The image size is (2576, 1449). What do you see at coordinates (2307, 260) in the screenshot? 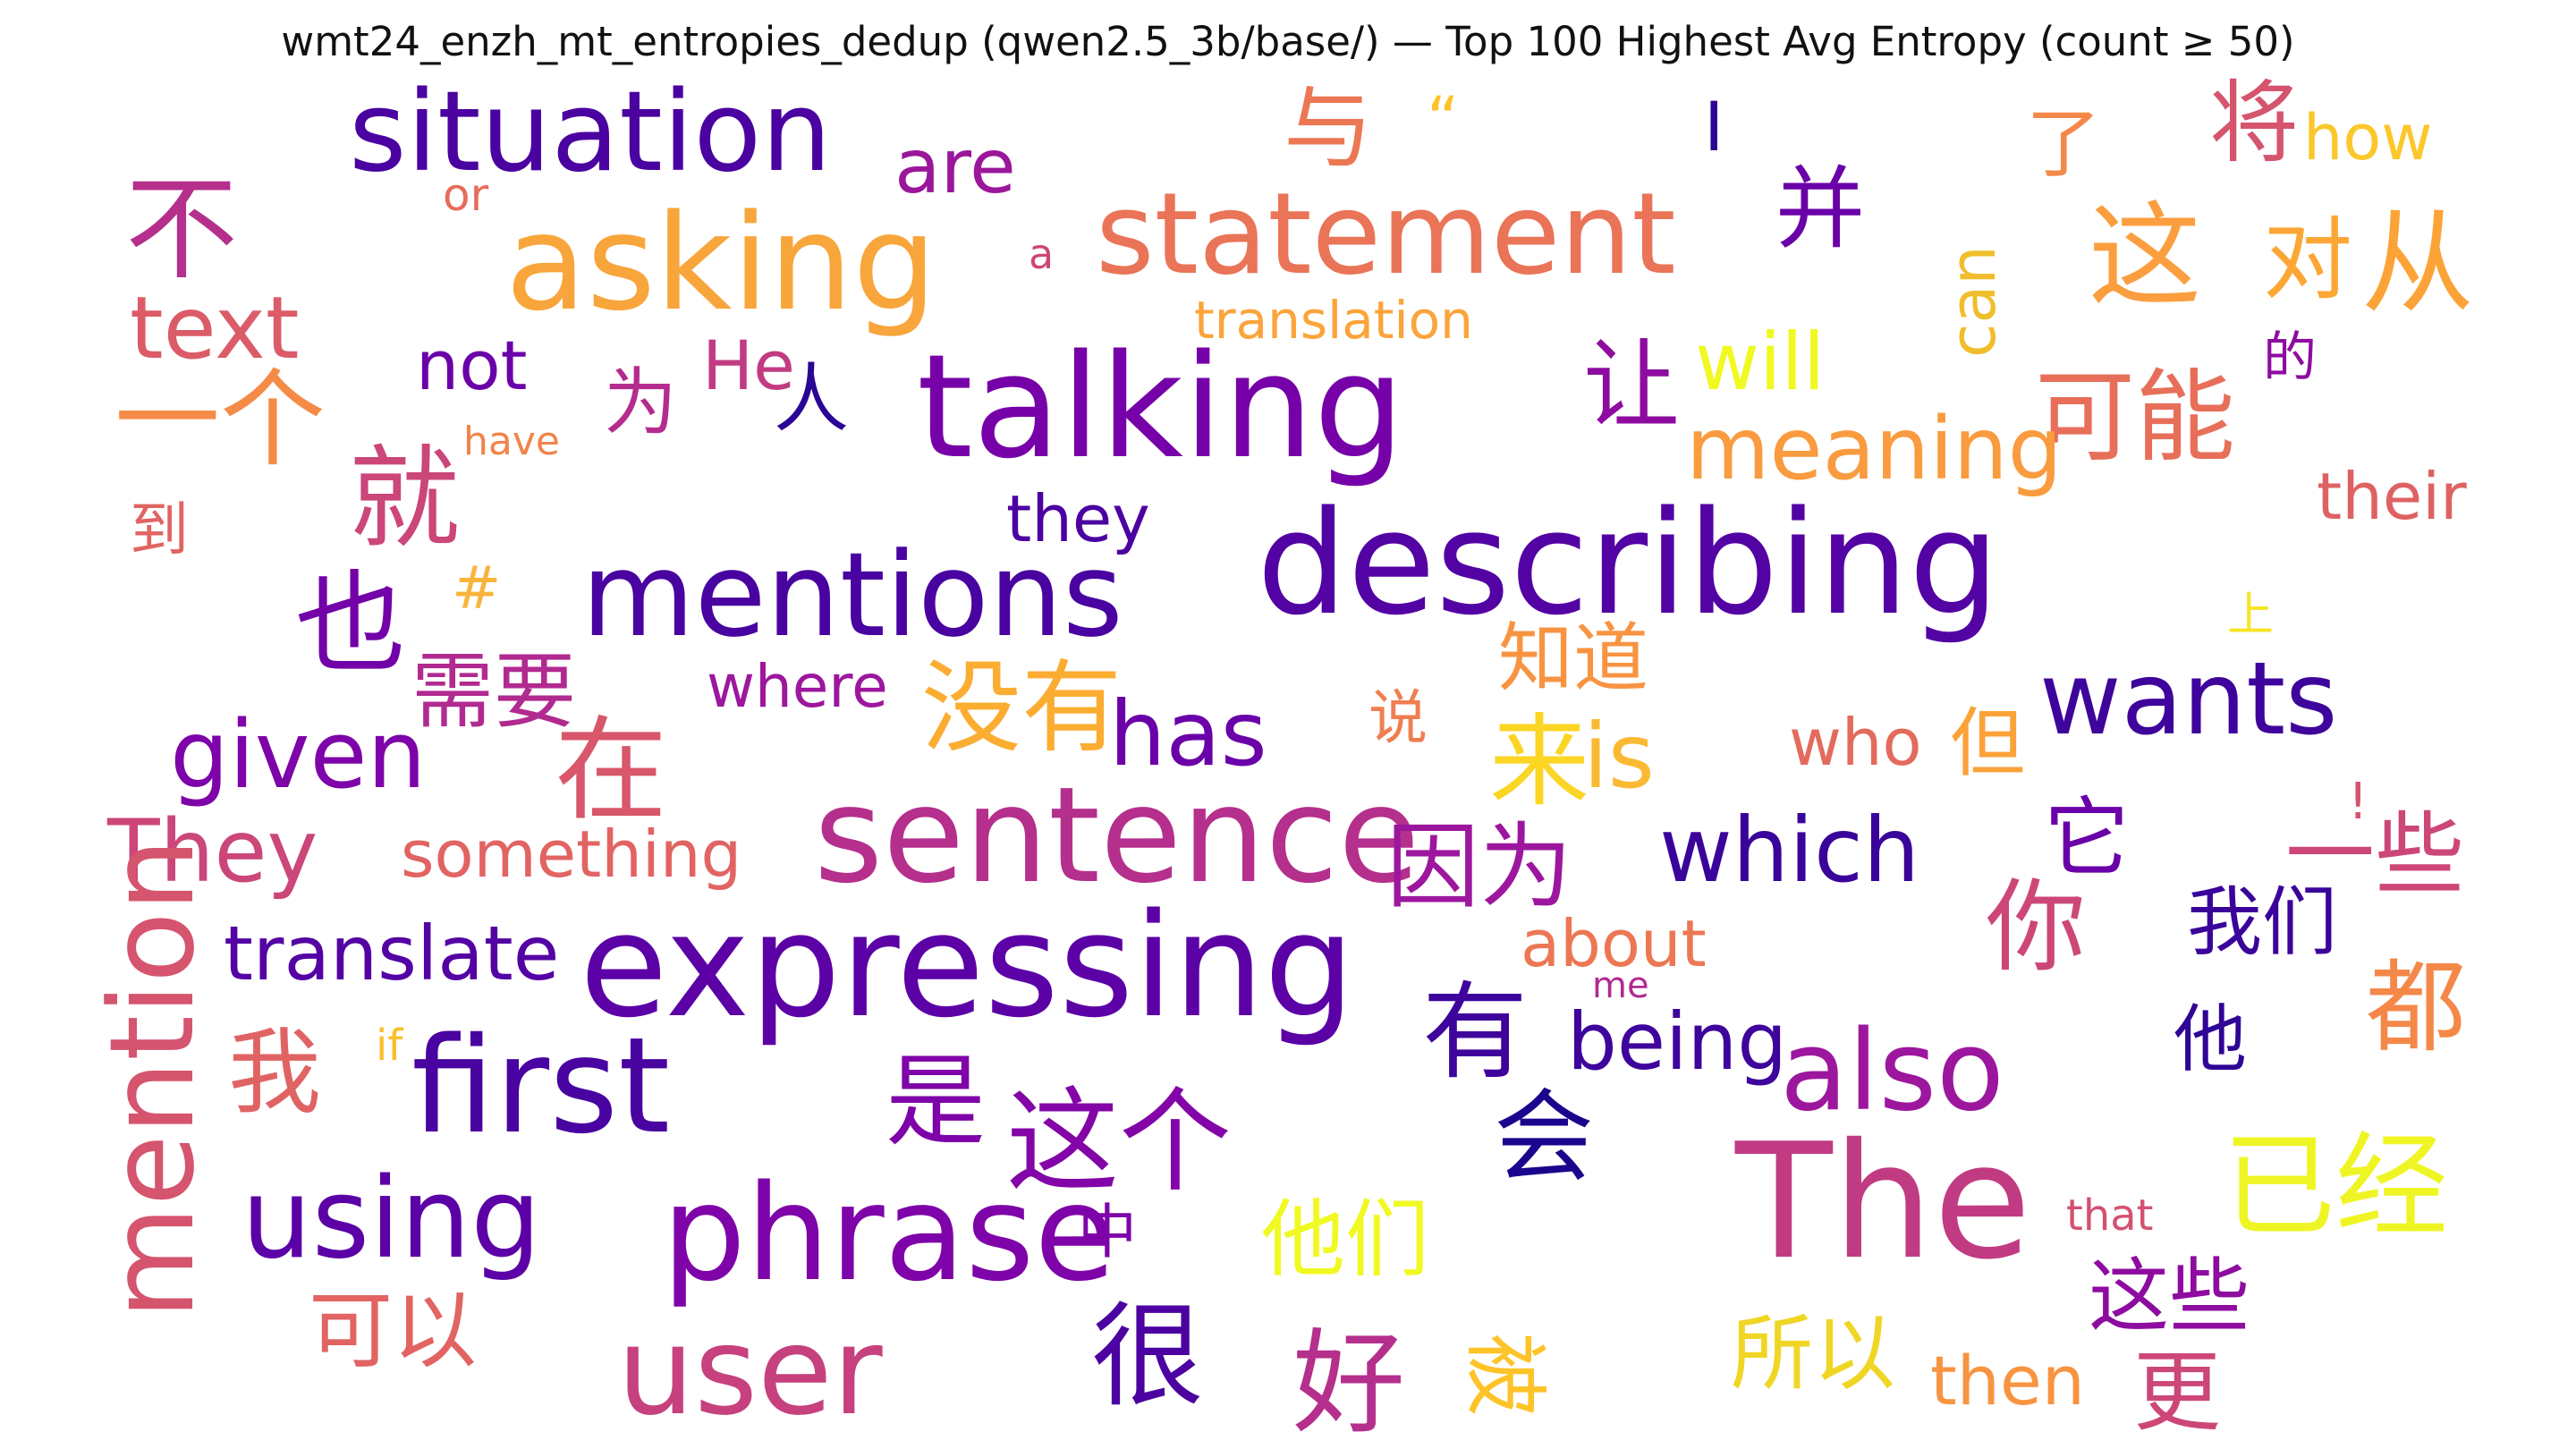
I see `word-14: 对` at bounding box center [2307, 260].